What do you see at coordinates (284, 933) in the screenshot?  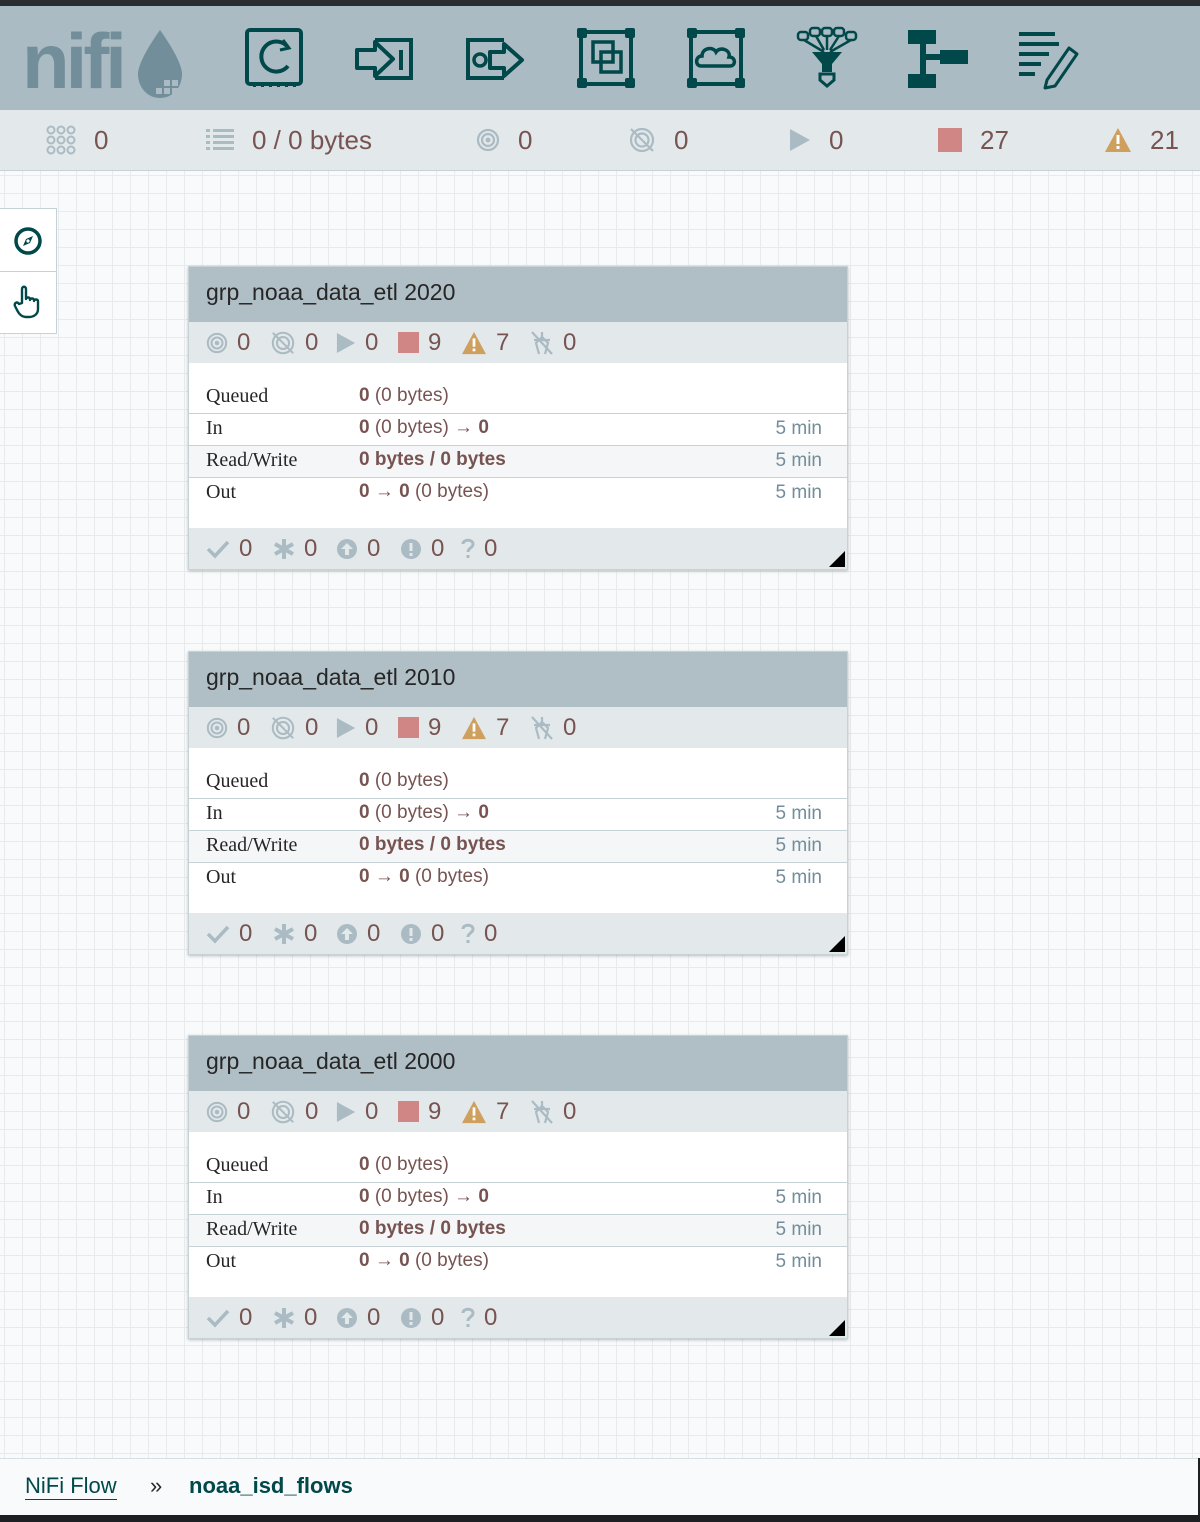 I see `asterisk-icon` at bounding box center [284, 933].